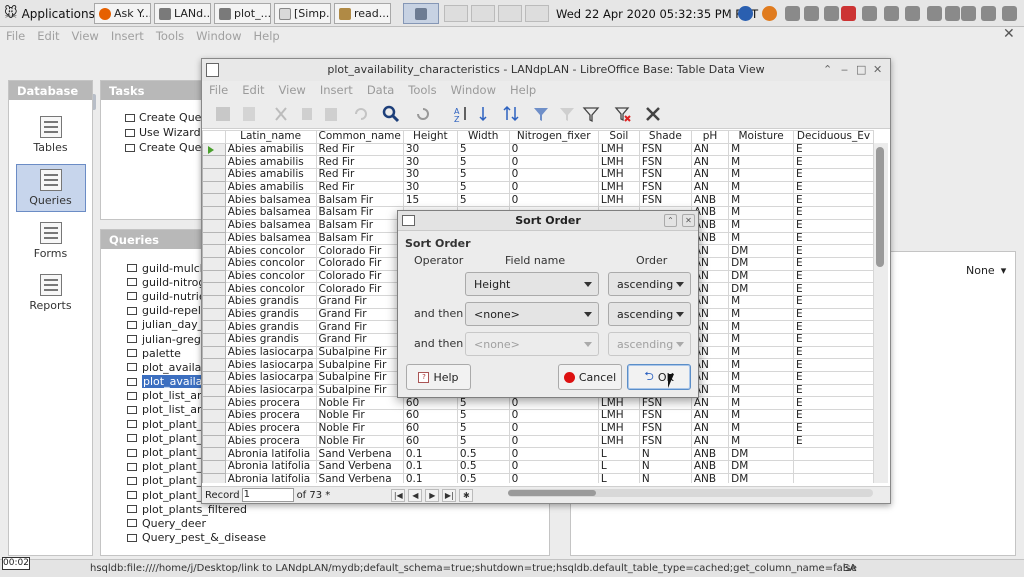  Describe the element at coordinates (912, 13) in the screenshot. I see `battery-icon` at that location.